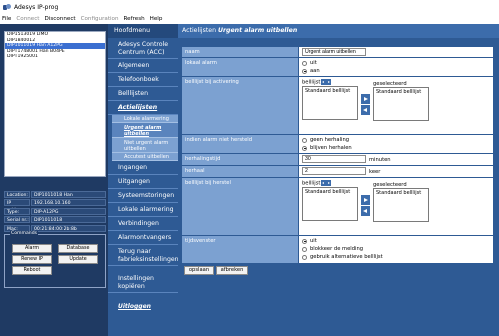  What do you see at coordinates (346, 257) in the screenshot?
I see `tijdsvenster-alternatief-text: gebruik alternatieve belllijst` at bounding box center [346, 257].